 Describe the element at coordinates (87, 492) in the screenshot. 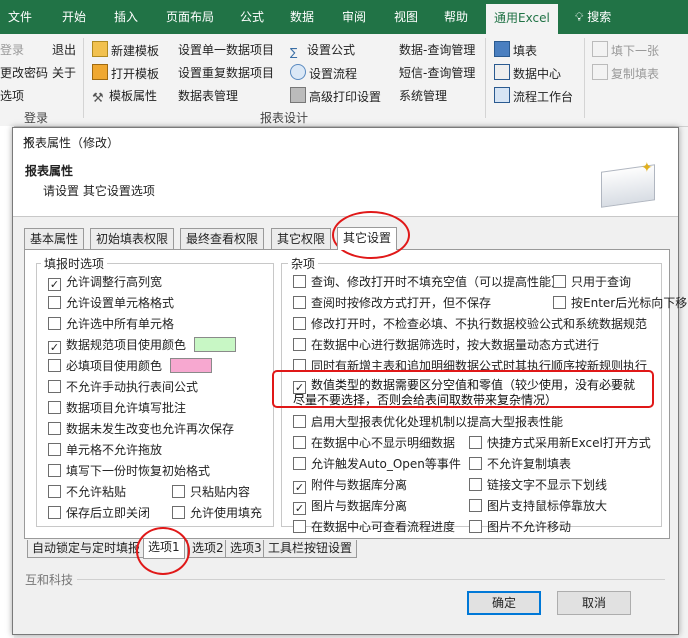

I see `fill-option: 不允许粘贴` at that location.